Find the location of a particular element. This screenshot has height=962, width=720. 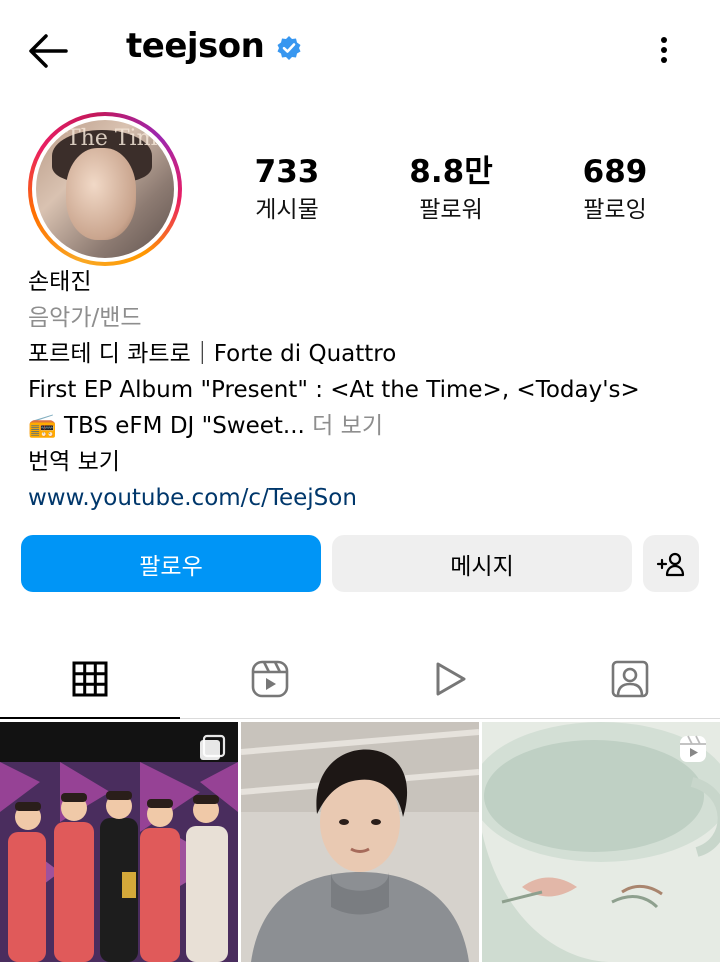

post-image-selfie is located at coordinates (360, 842).